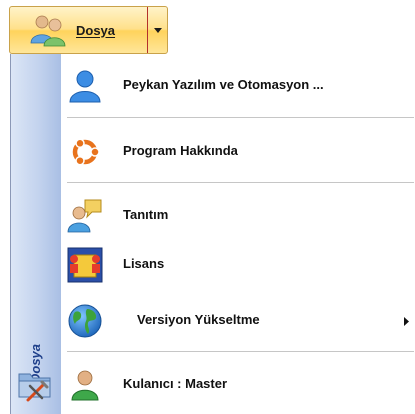 The image size is (415, 414). I want to click on menu-item-lisans: Lisans, so click(237, 265).